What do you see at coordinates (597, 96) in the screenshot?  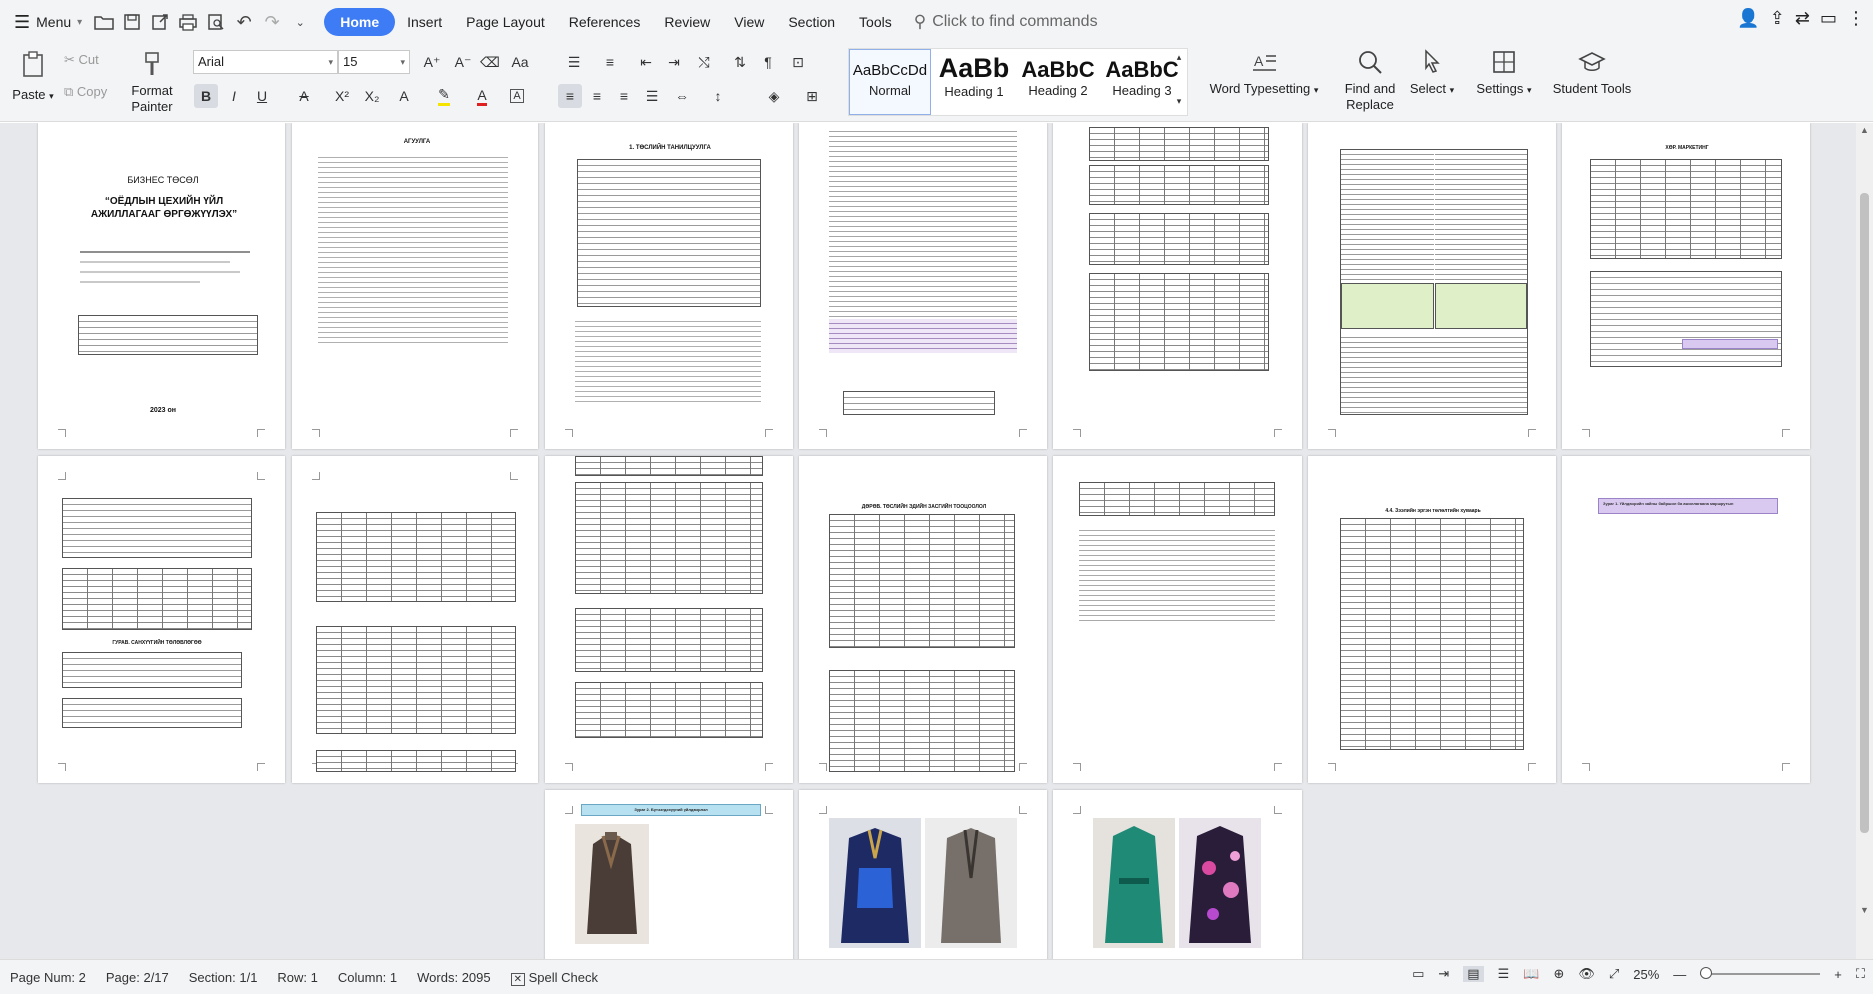 I see `align-center-button: ≡` at bounding box center [597, 96].